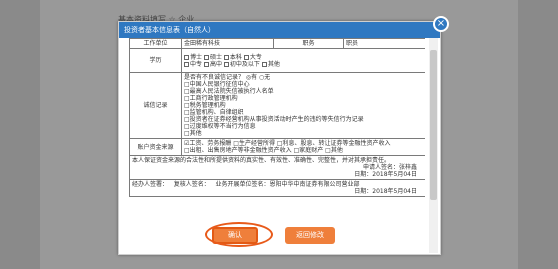 This screenshot has width=558, height=269. Describe the element at coordinates (235, 57) in the screenshot. I see `education-option-label: 本科` at that location.